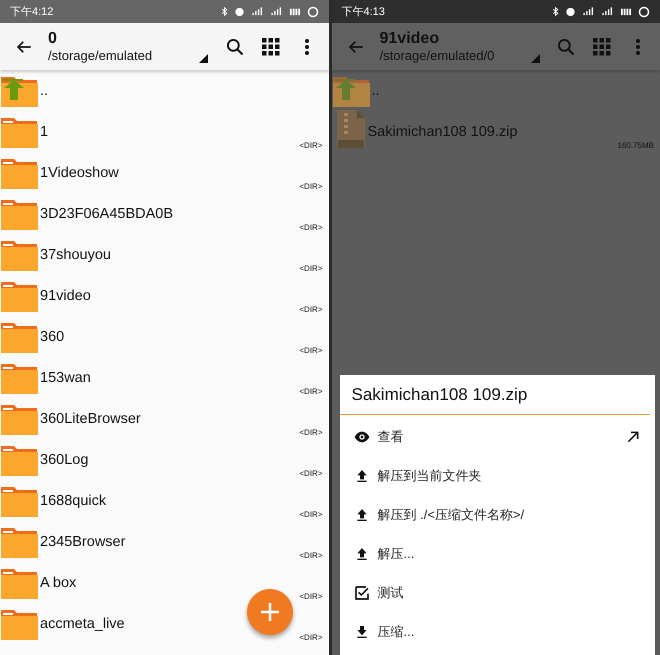  I want to click on folder-title: 0, so click(53, 39).